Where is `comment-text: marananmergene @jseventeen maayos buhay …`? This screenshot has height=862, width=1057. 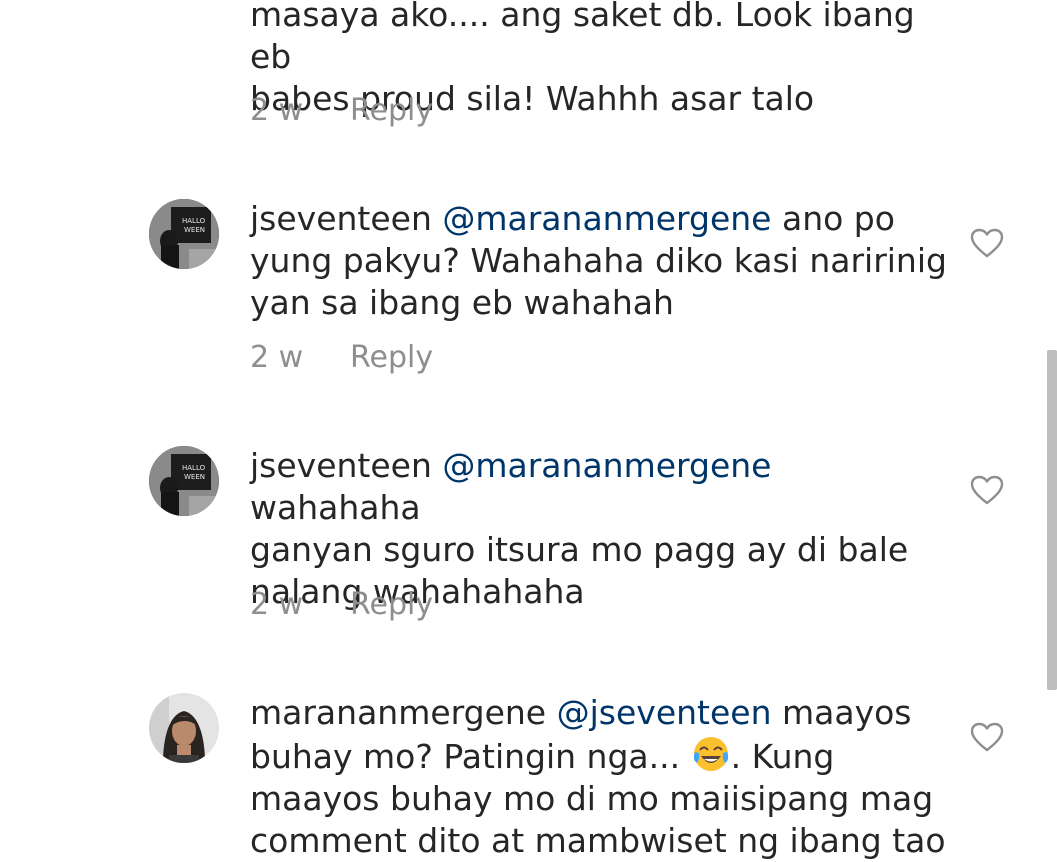 comment-text: marananmergene @jseventeen maayos buhay … is located at coordinates (600, 777).